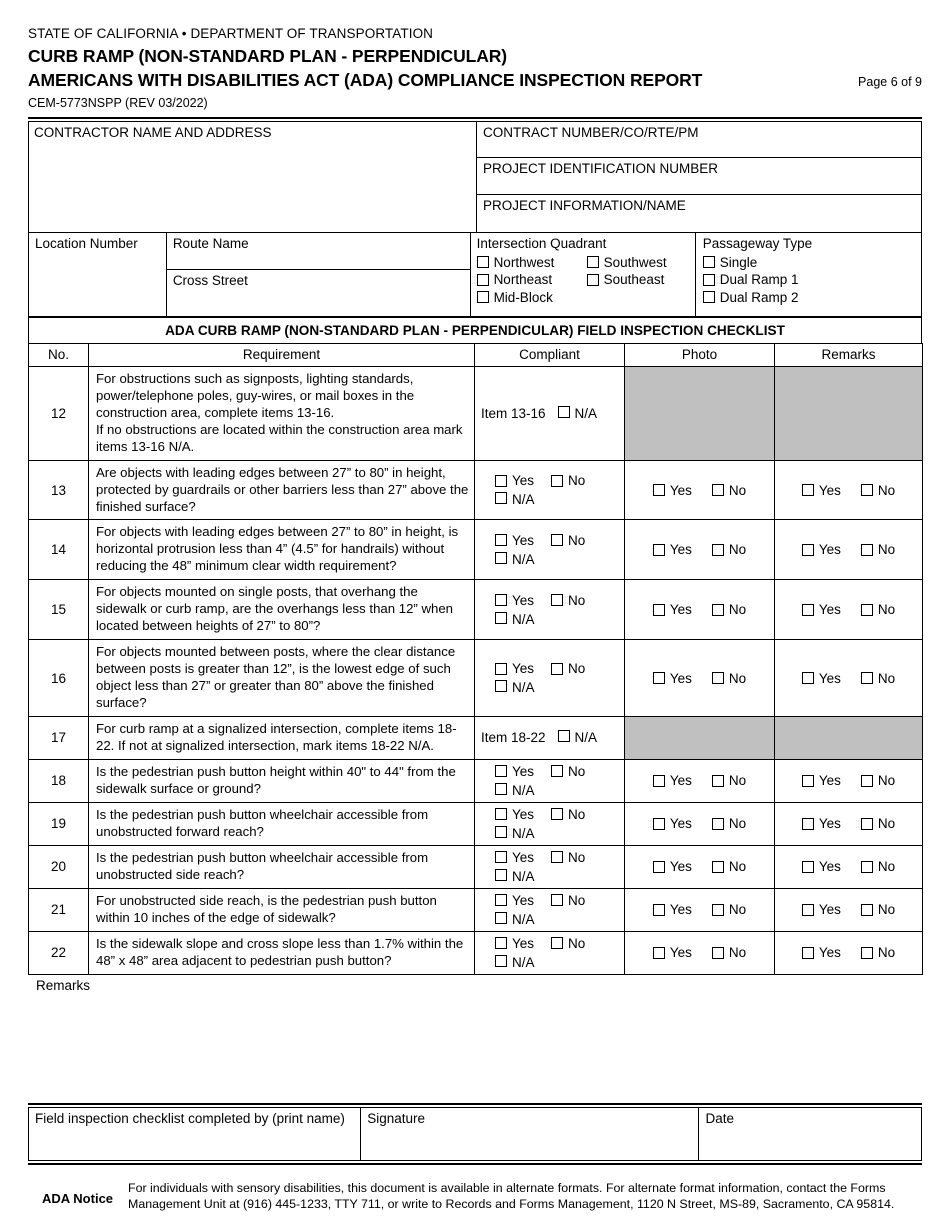 Image resolution: width=950 pixels, height=1230 pixels. I want to click on quadrant-option-mid-block: Mid-Block, so click(531, 297).